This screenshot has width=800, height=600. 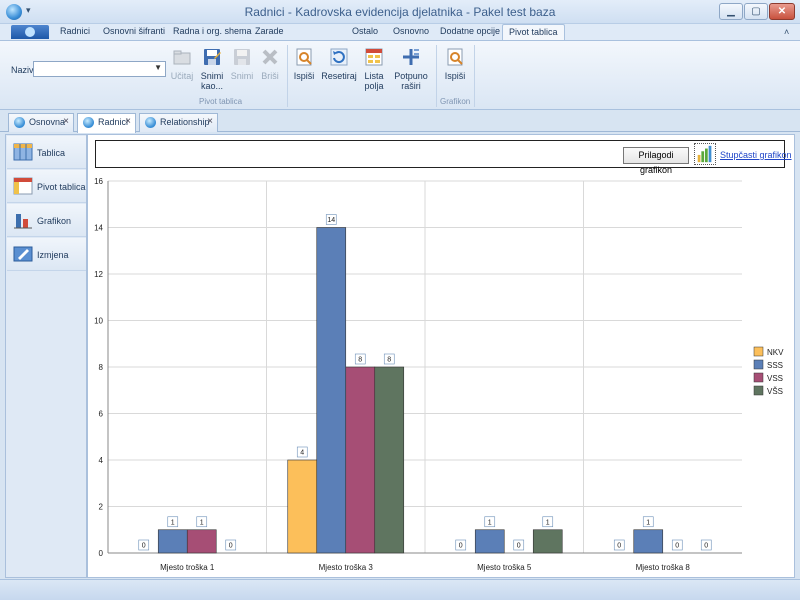 I want to click on snimi-button: Snimi, so click(x=242, y=64).